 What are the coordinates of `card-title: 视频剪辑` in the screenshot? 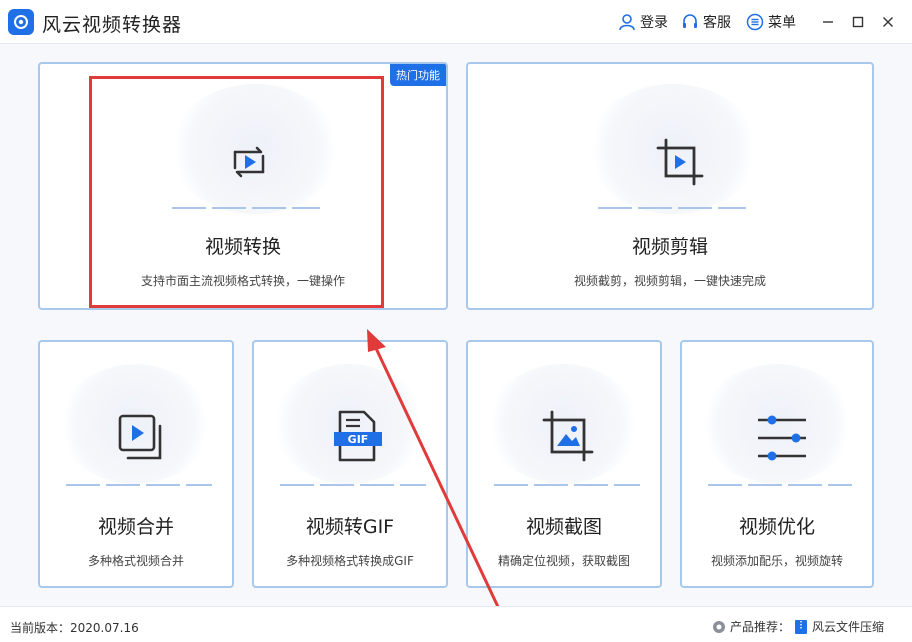 It's located at (669, 247).